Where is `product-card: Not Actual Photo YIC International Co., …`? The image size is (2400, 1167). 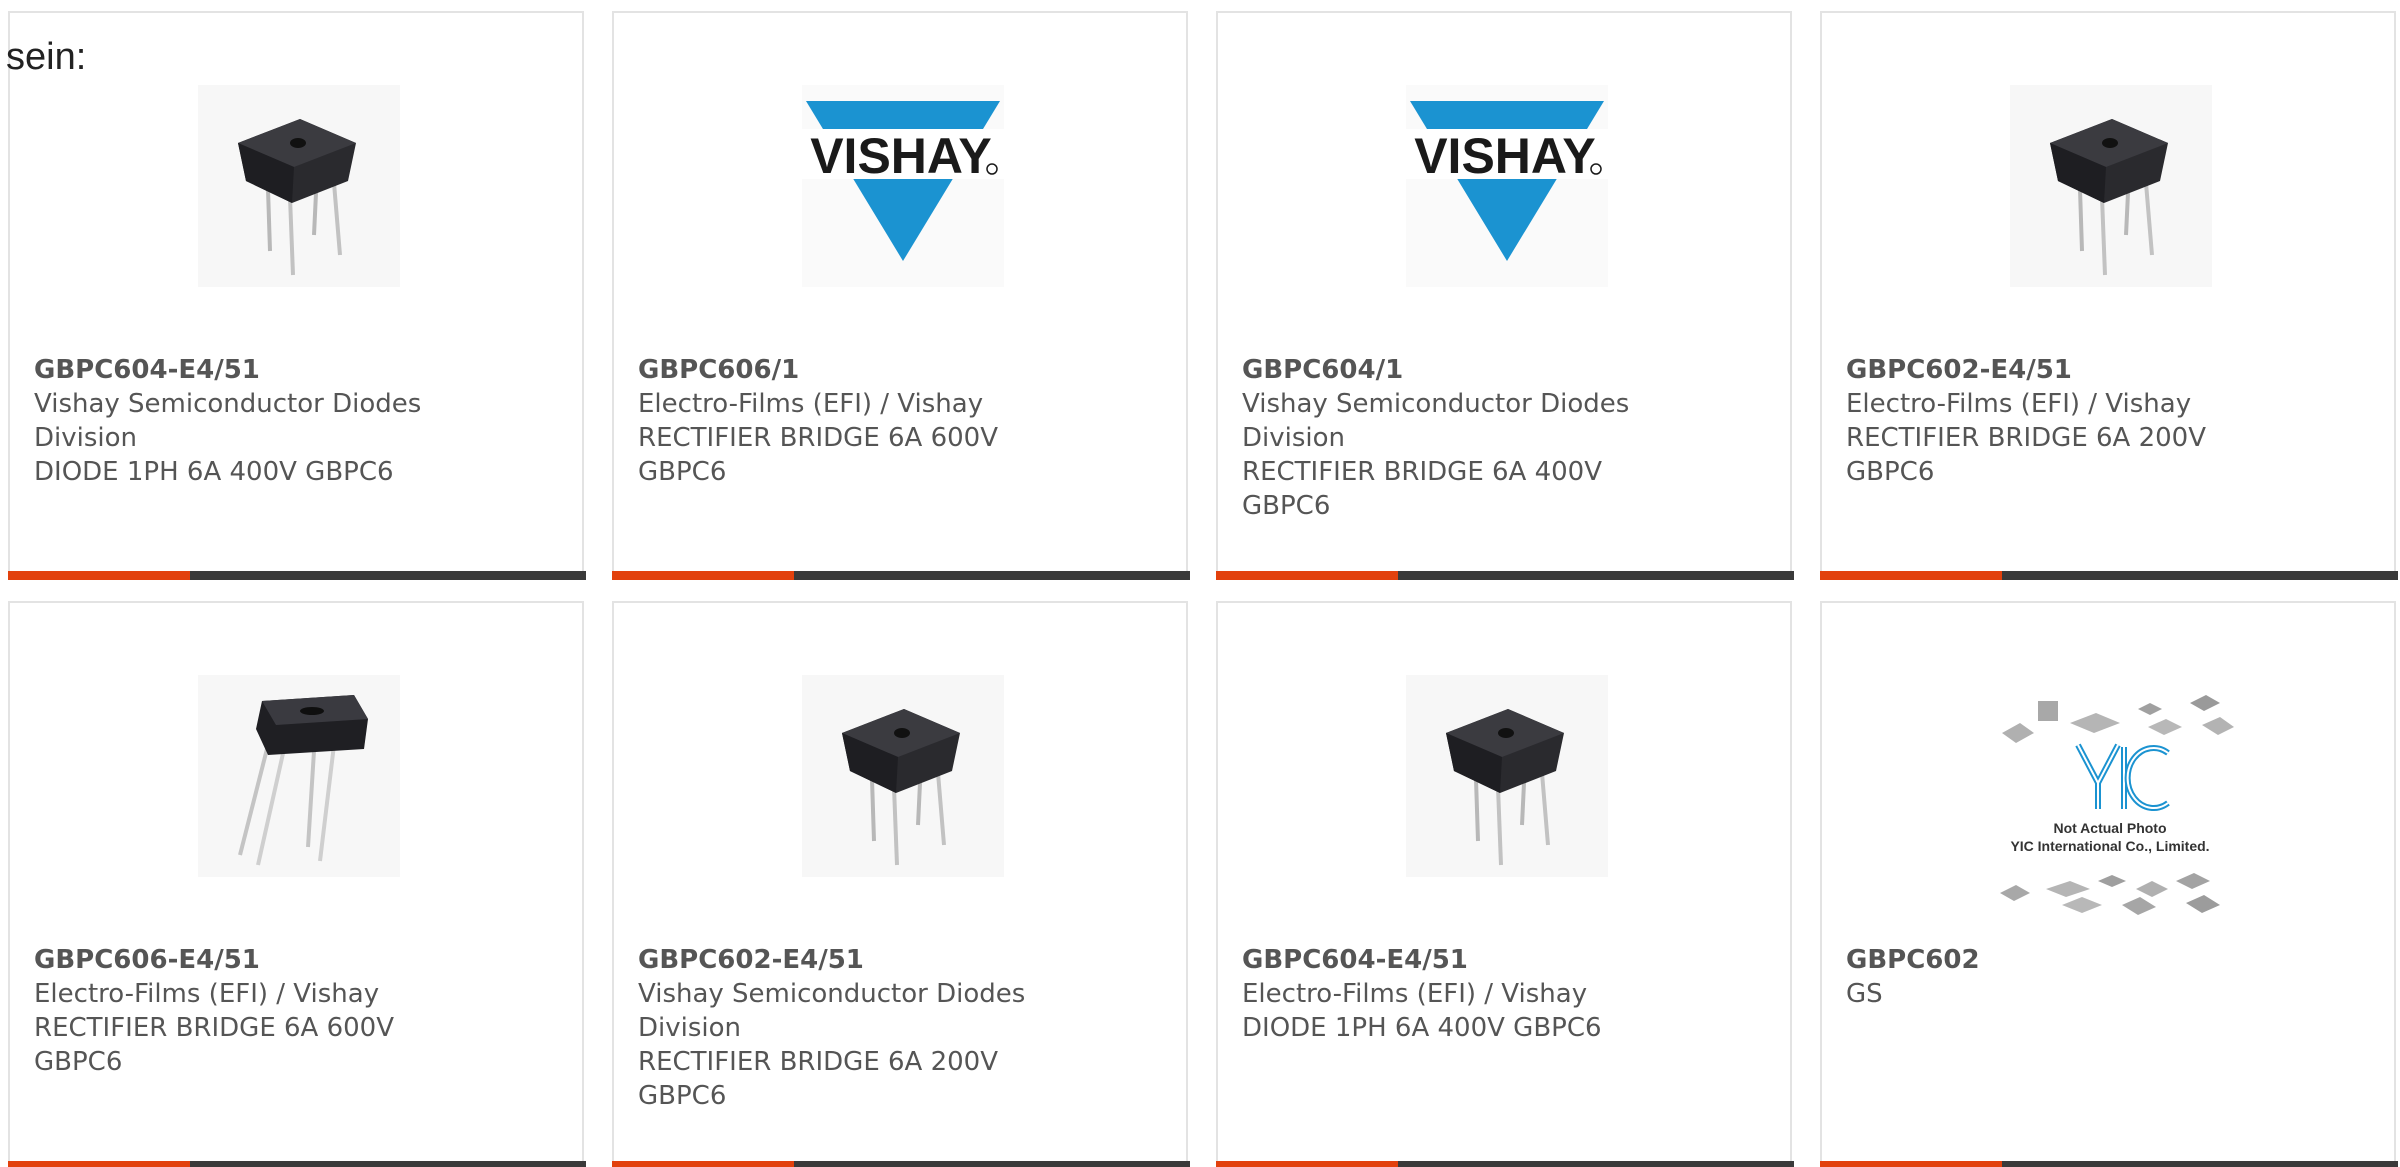
product-card: Not Actual Photo YIC International Co., … is located at coordinates (2109, 884).